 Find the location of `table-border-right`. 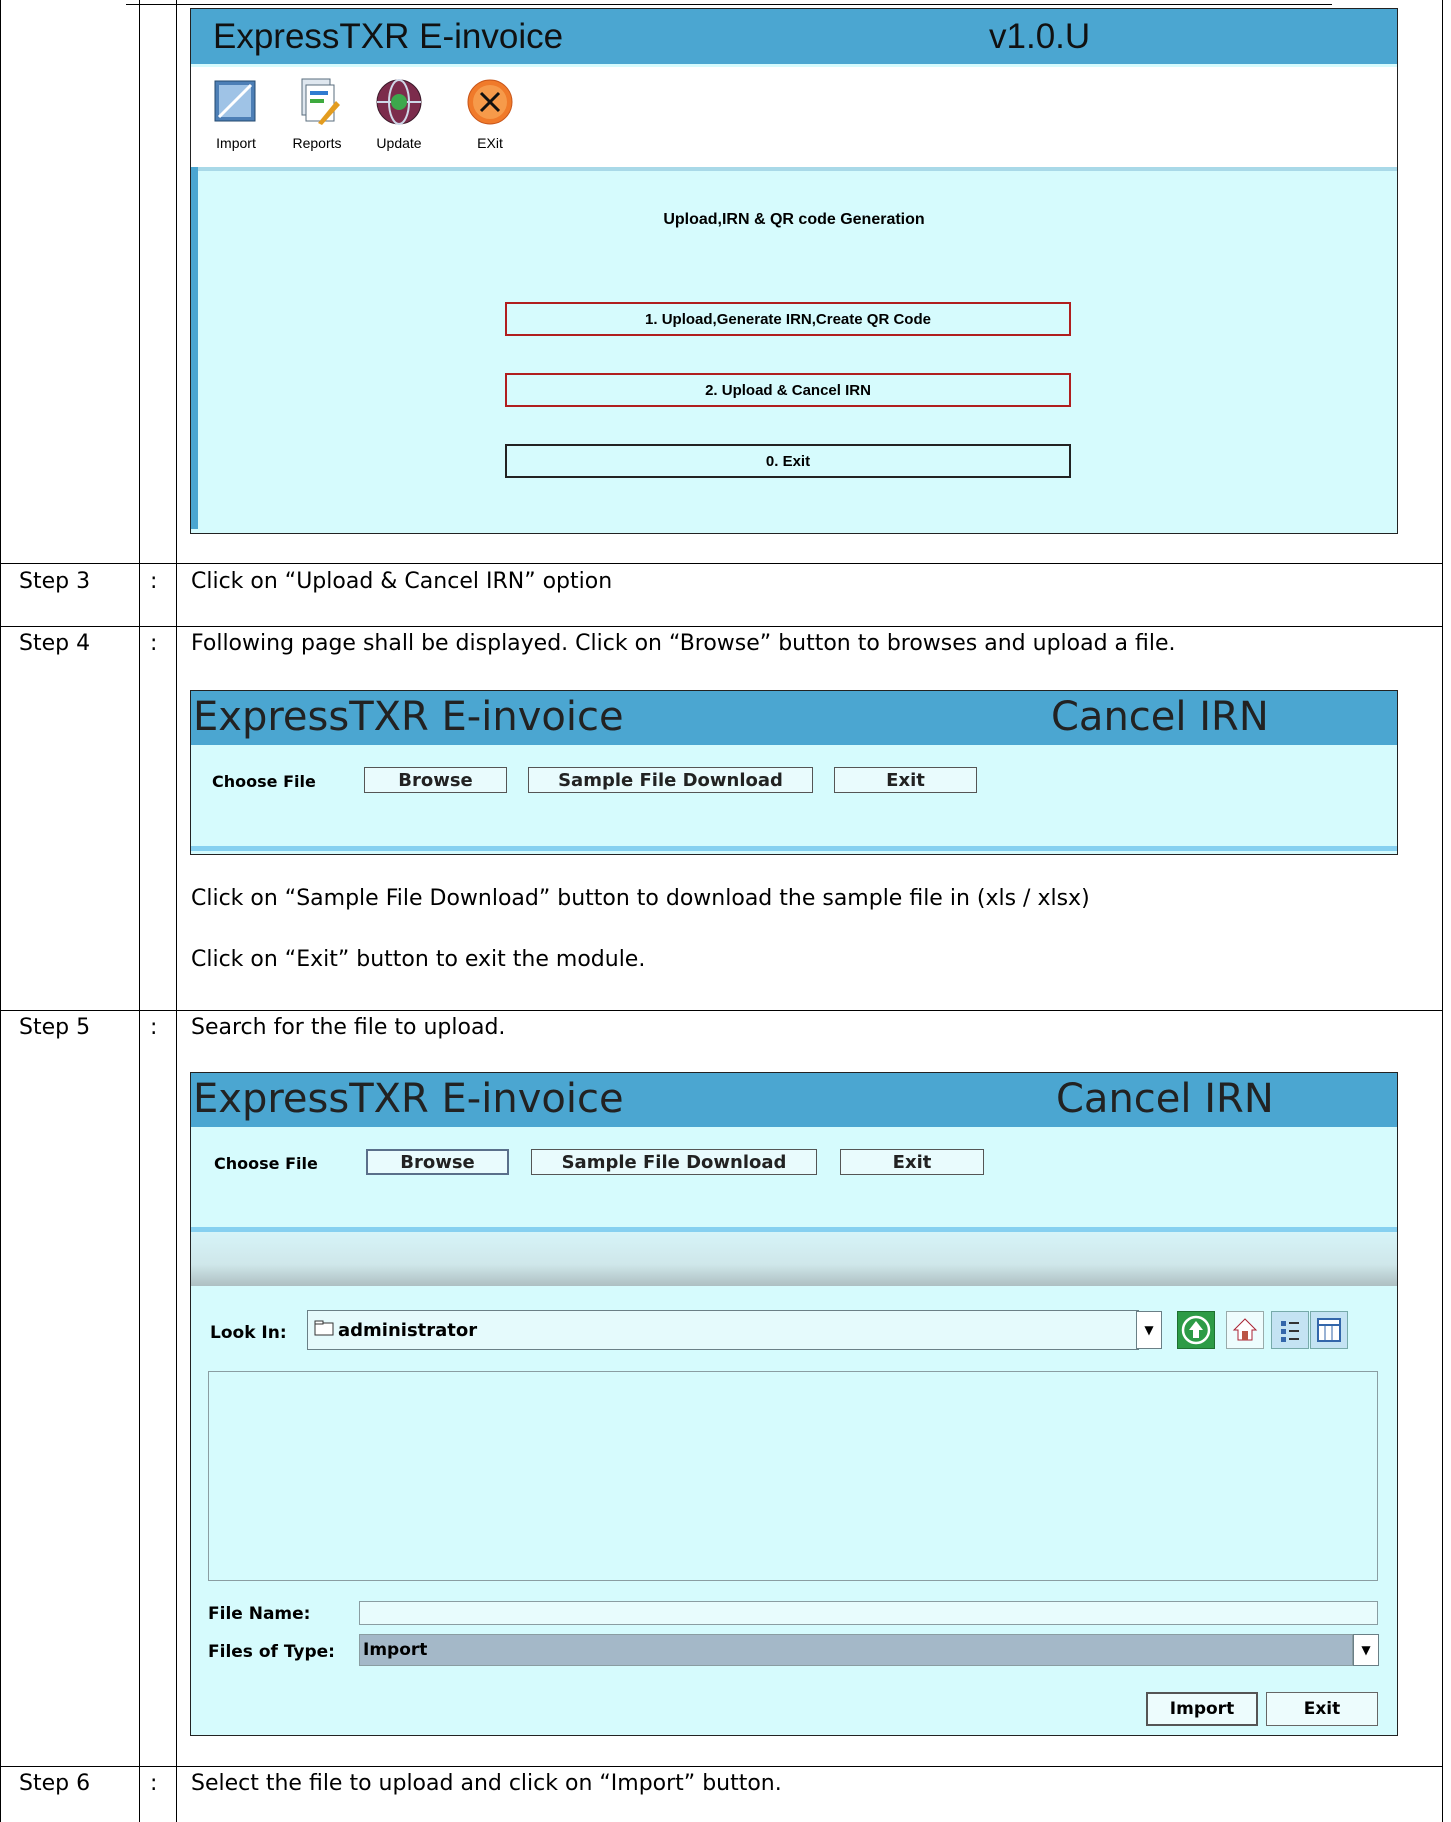

table-border-right is located at coordinates (1442, 911).